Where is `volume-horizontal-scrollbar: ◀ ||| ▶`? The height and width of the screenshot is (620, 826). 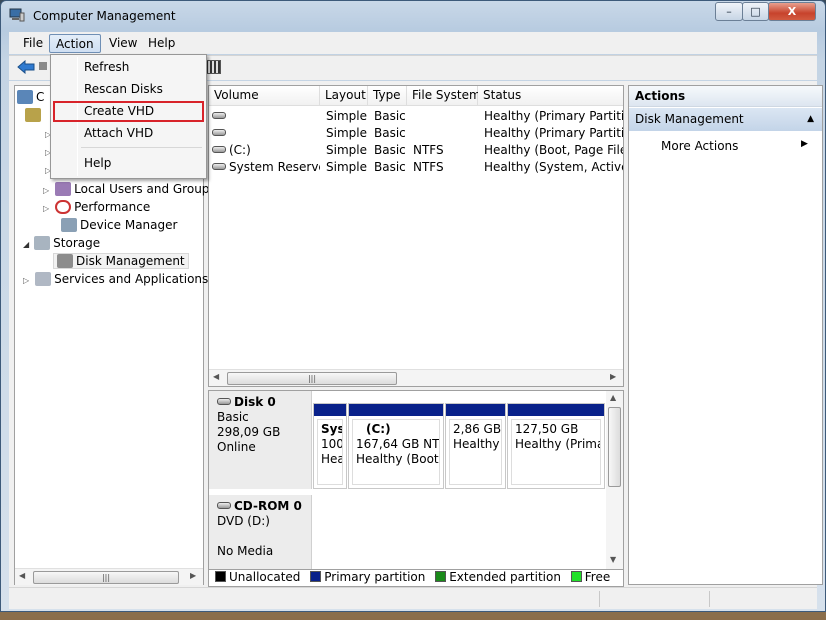
volume-horizontal-scrollbar: ◀ ||| ▶ is located at coordinates (416, 377).